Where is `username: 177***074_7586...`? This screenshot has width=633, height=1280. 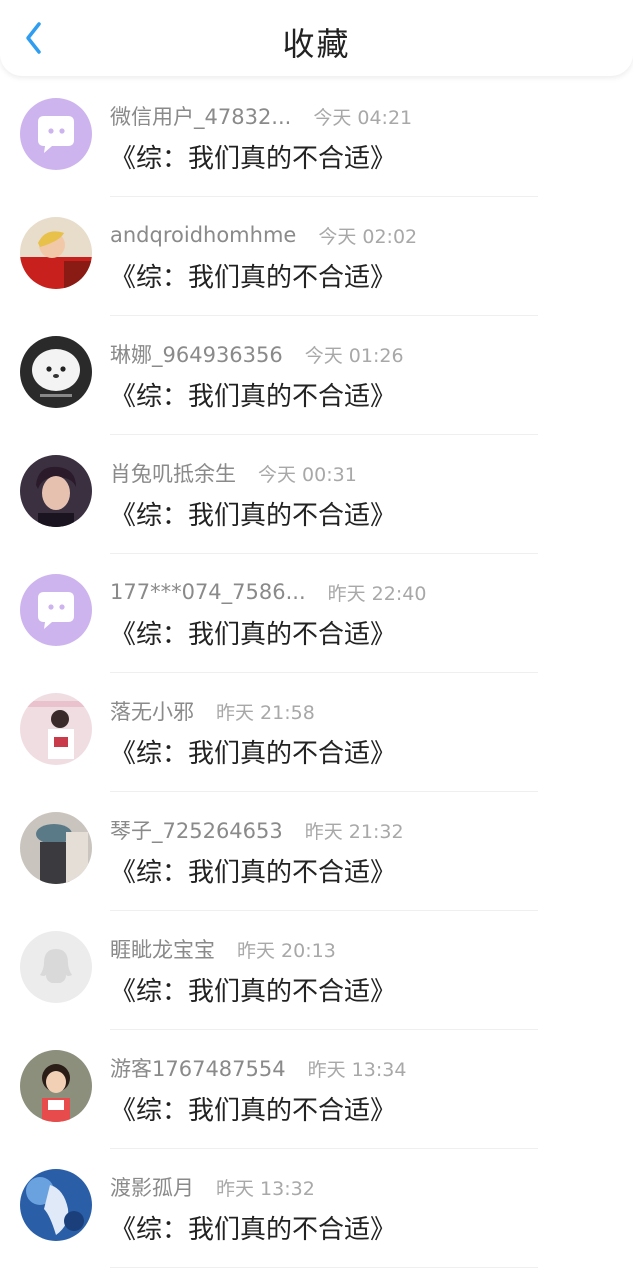
username: 177***074_7586... is located at coordinates (208, 592).